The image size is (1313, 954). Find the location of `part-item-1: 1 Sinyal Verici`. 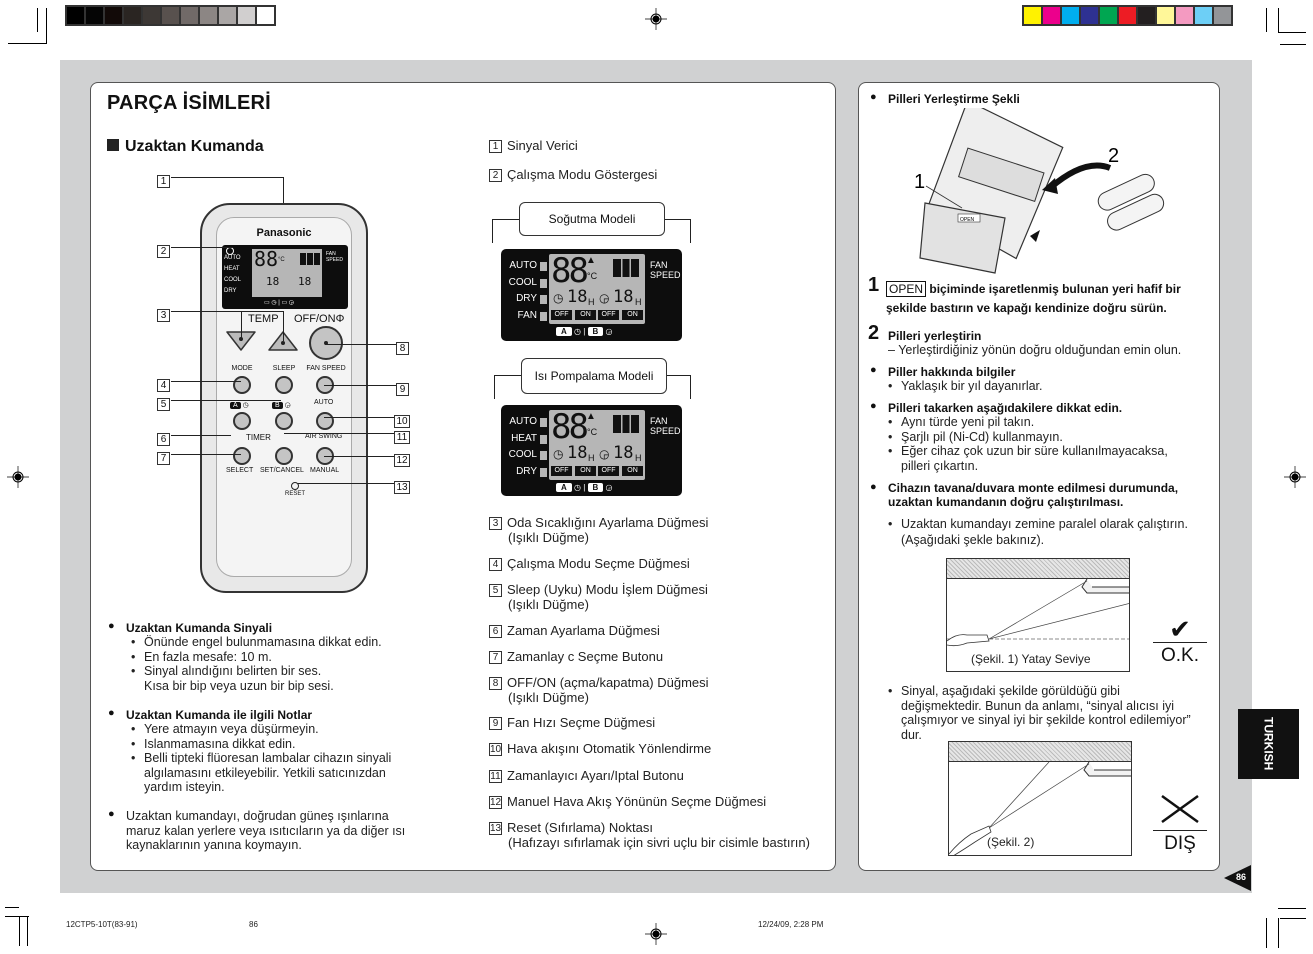

part-item-1: 1 Sinyal Verici is located at coordinates (533, 145).